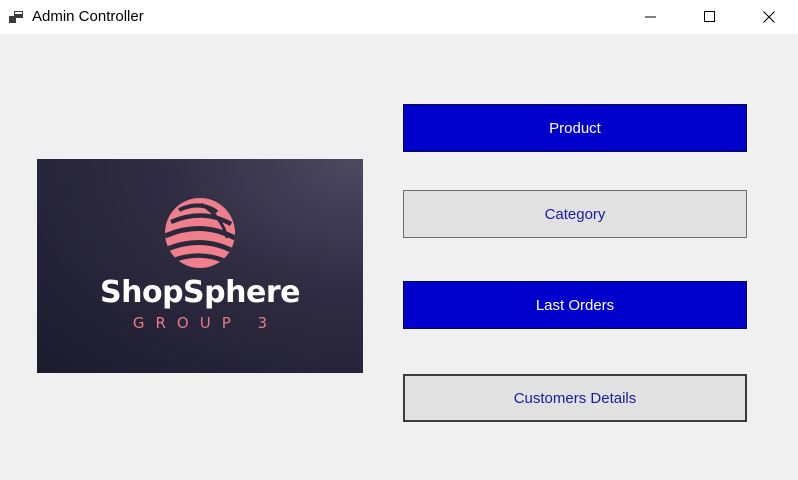 The image size is (798, 480). I want to click on close-icon, so click(769, 17).